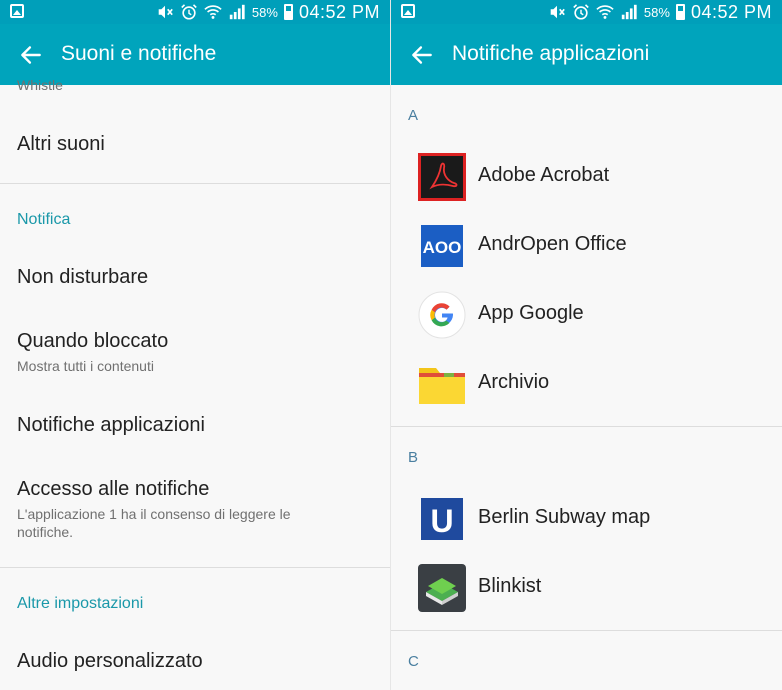  Describe the element at coordinates (92, 341) in the screenshot. I see `settings-item-quando-bloccato: Quando bloccato` at that location.